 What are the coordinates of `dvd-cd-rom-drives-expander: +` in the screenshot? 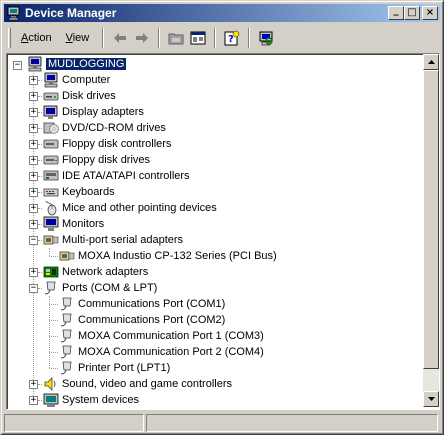 It's located at (33, 128).